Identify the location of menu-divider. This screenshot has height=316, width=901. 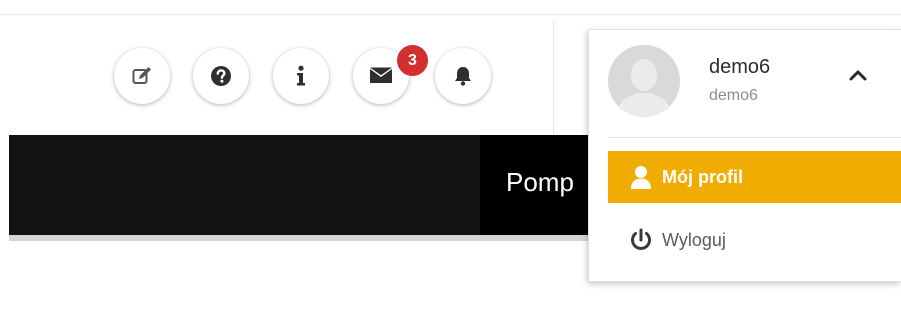
(754, 137).